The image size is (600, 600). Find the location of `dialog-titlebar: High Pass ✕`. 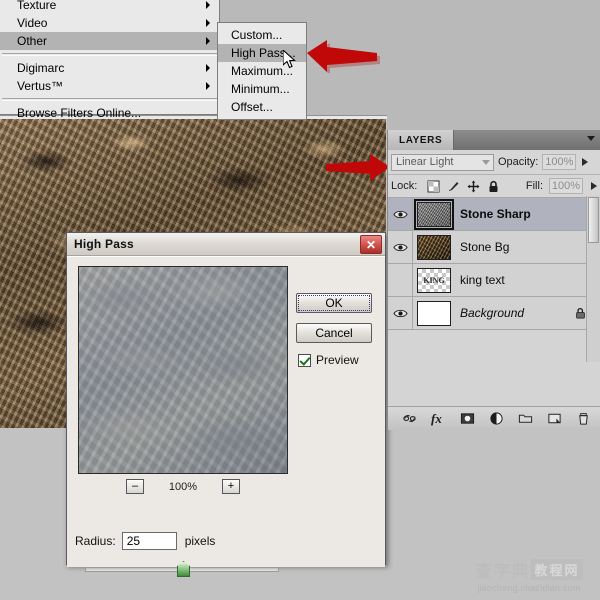

dialog-titlebar: High Pass ✕ is located at coordinates (226, 244).